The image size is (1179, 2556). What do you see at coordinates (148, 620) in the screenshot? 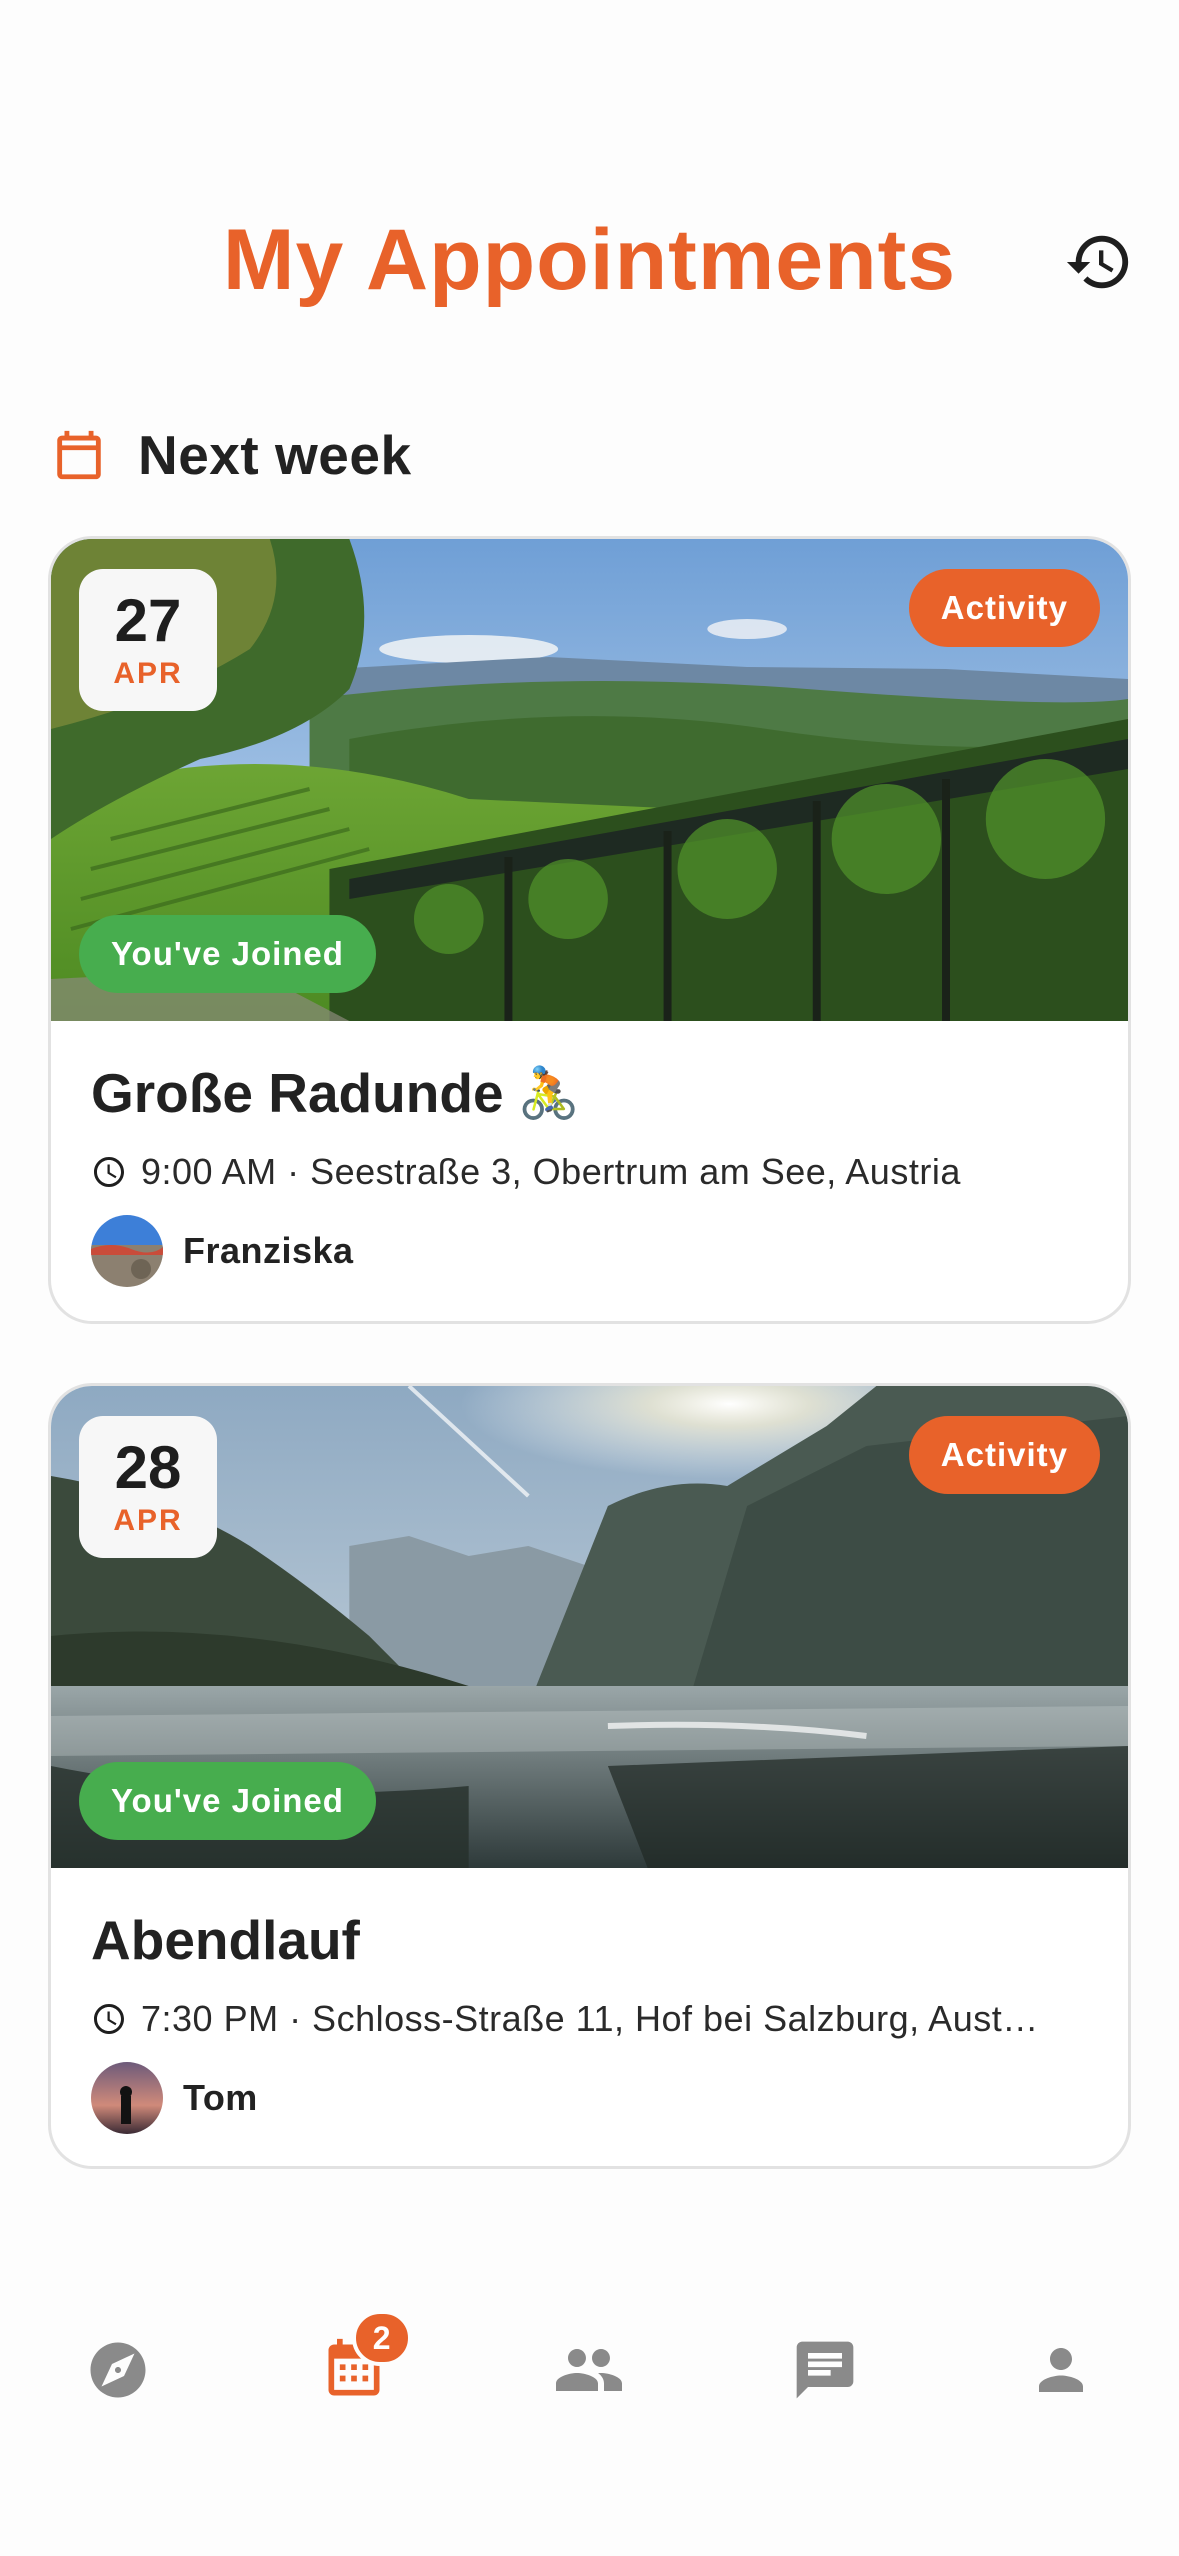
I see `date-day: 27` at bounding box center [148, 620].